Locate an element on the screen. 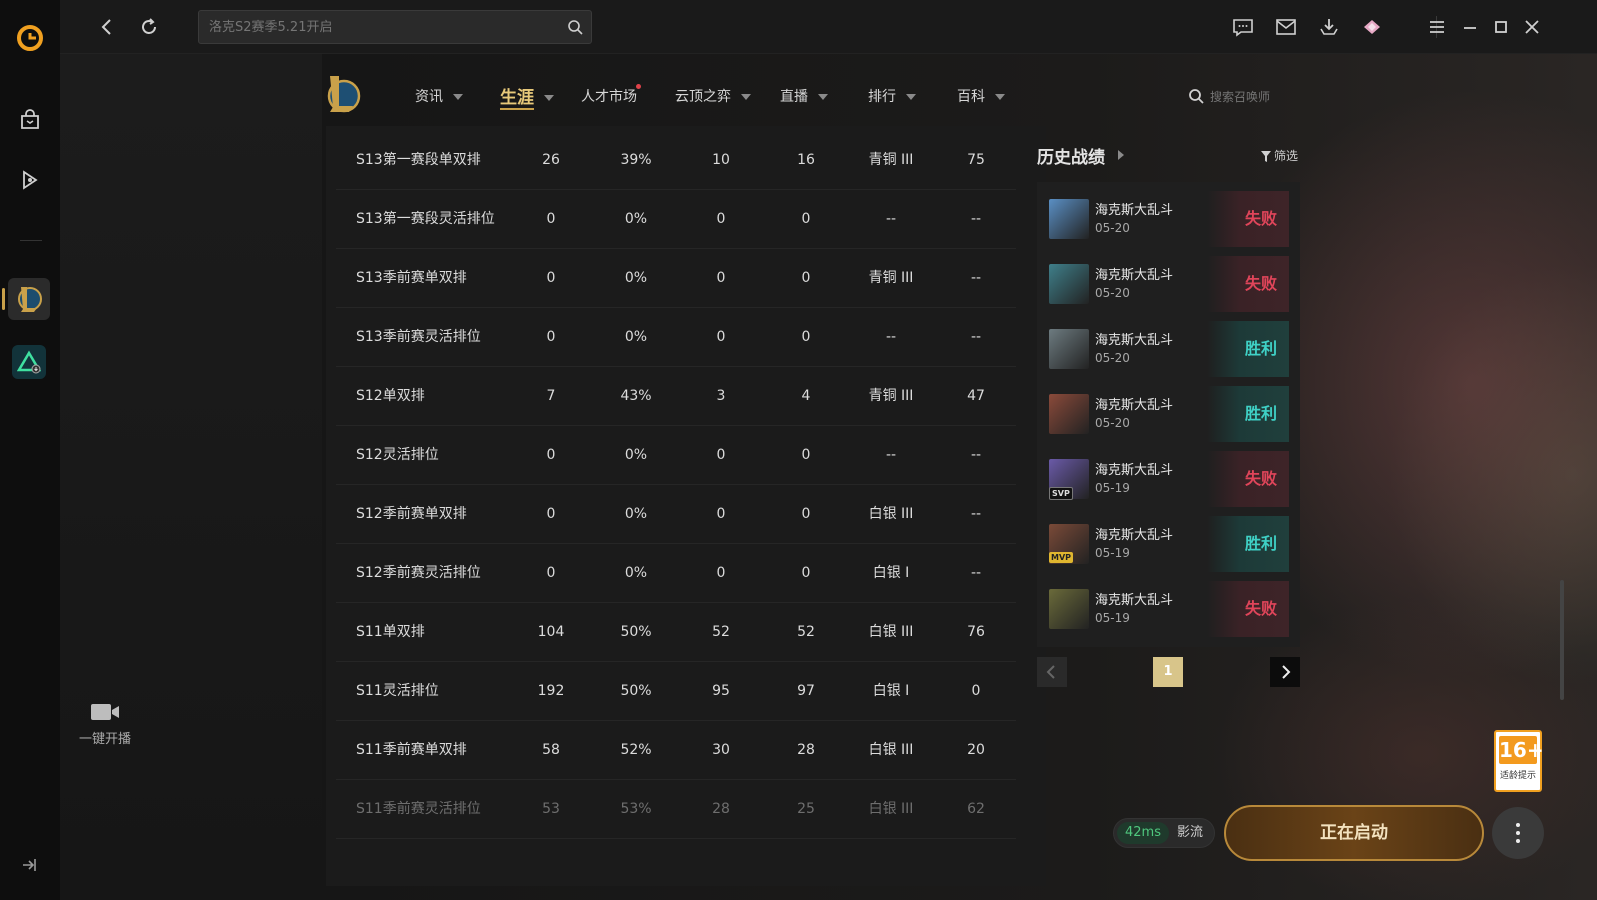 This screenshot has width=1597, height=900. table-cell: 52% is located at coordinates (636, 750).